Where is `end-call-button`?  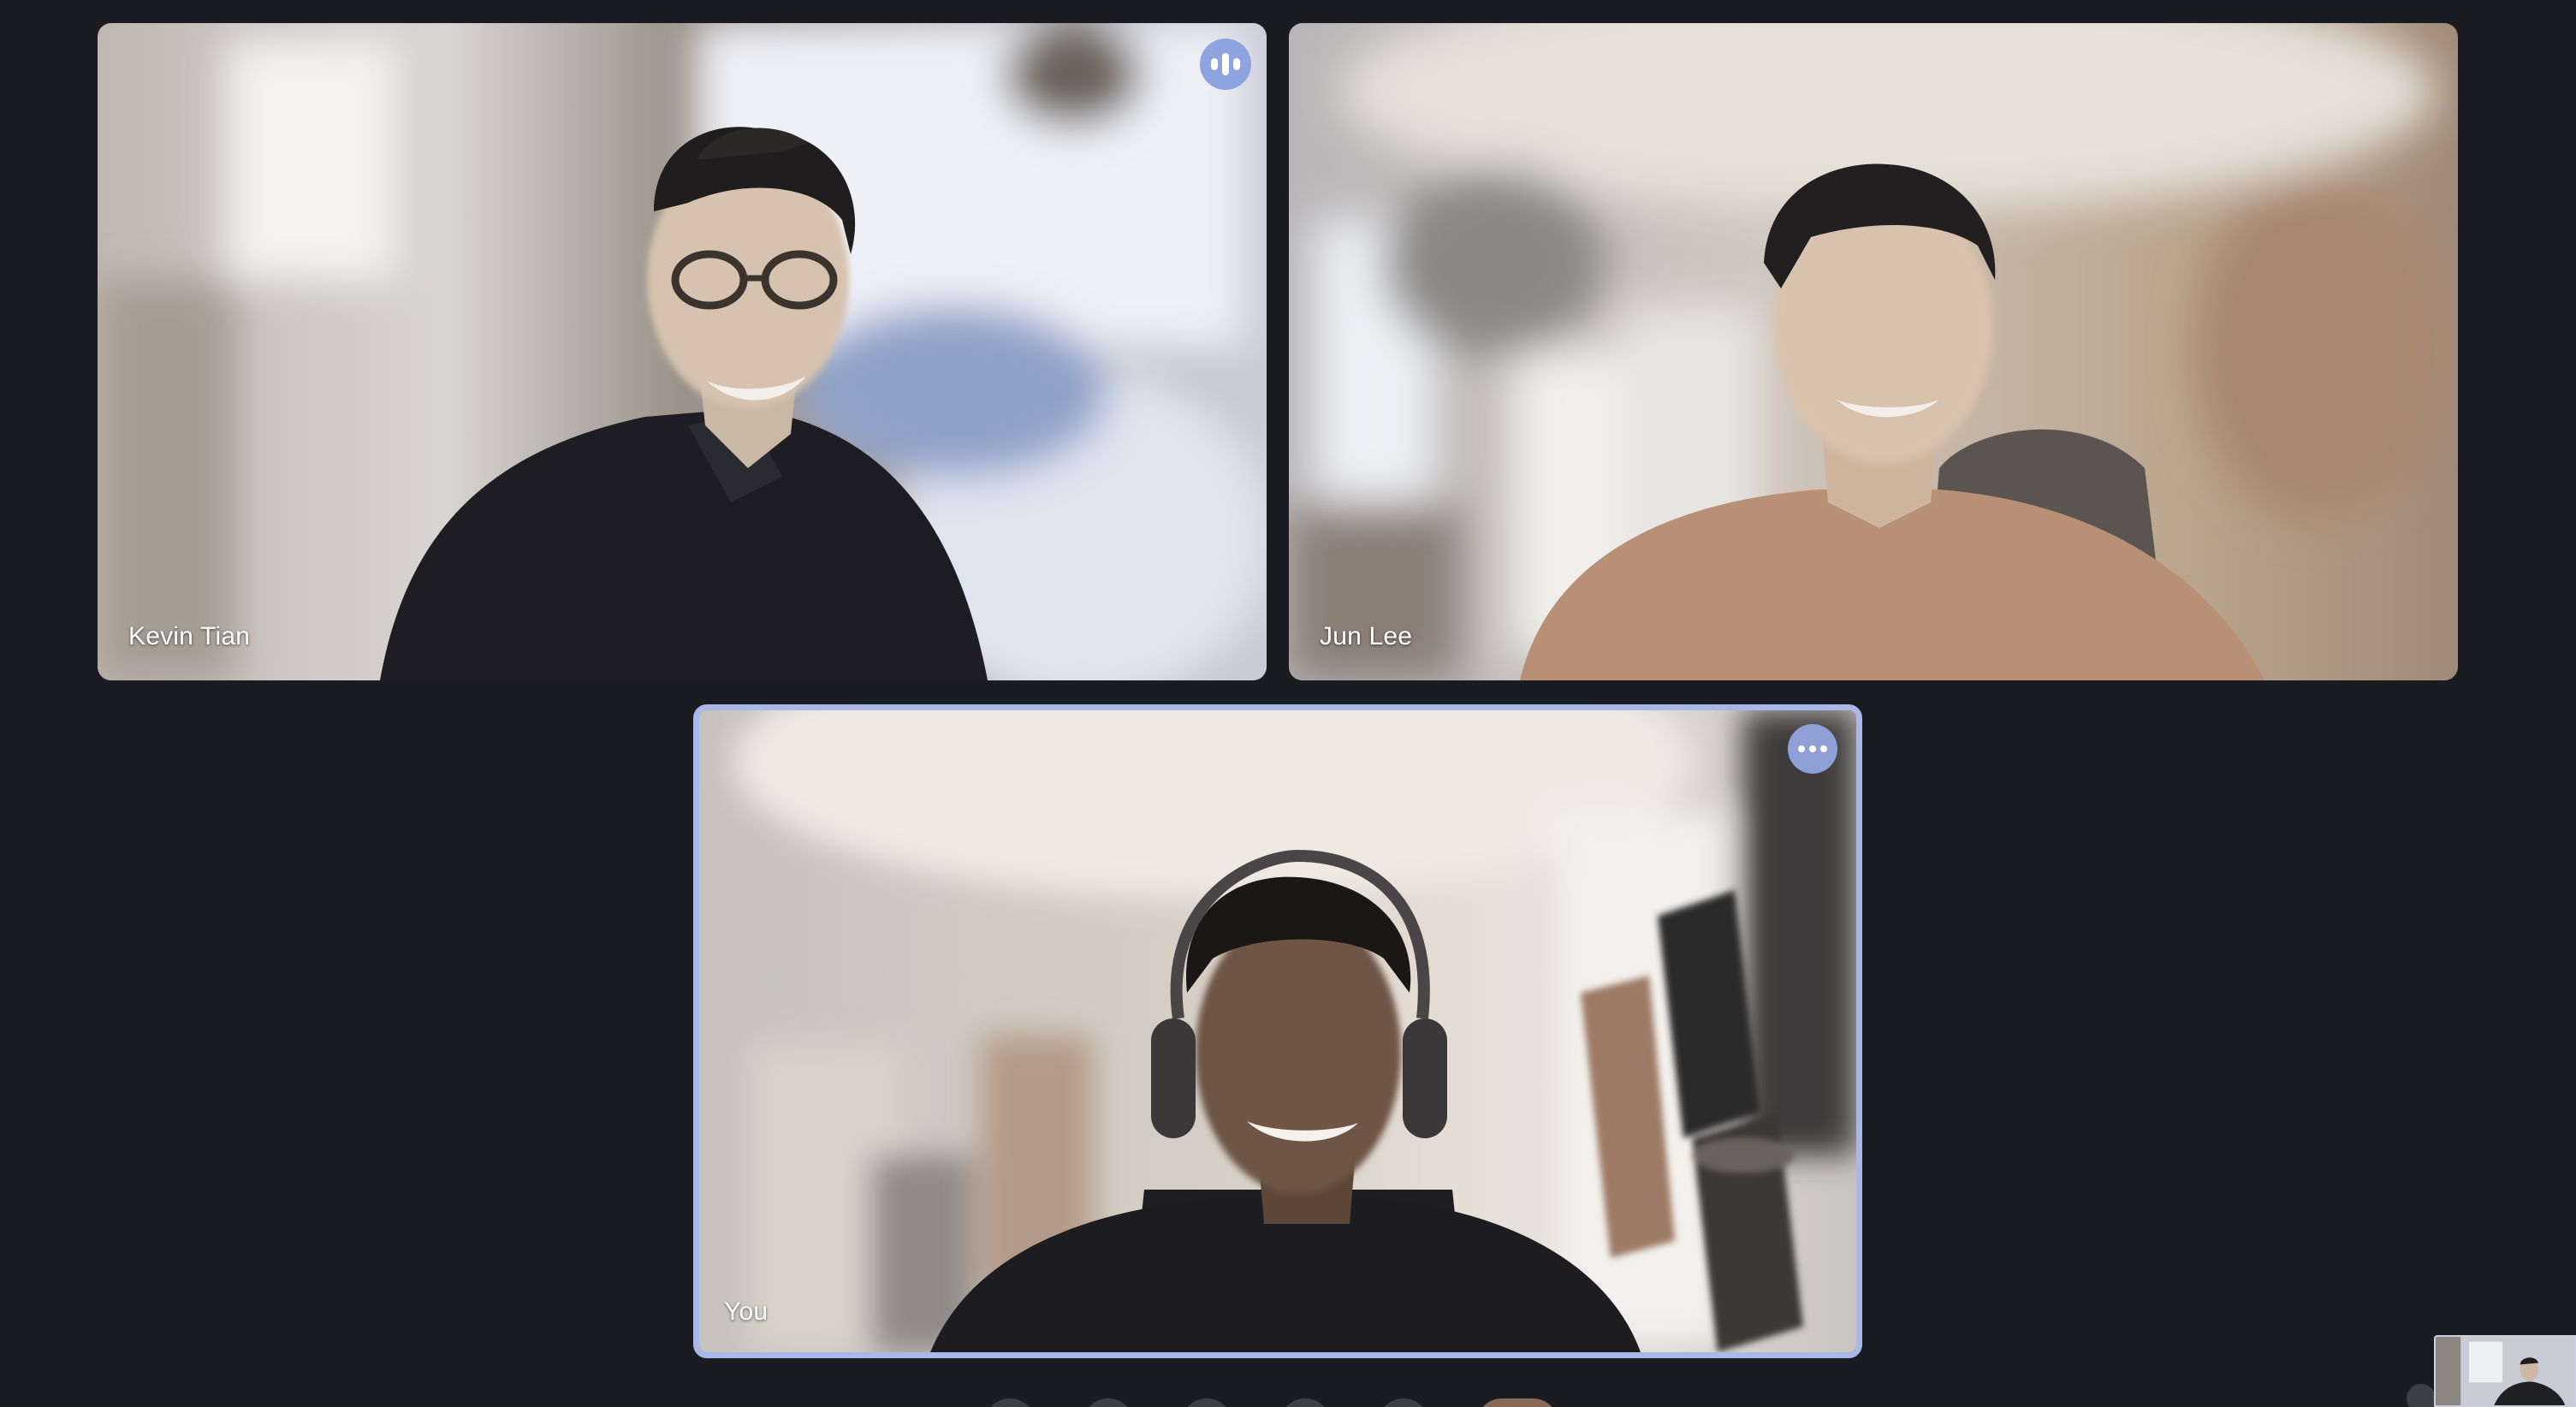
end-call-button is located at coordinates (1517, 1402).